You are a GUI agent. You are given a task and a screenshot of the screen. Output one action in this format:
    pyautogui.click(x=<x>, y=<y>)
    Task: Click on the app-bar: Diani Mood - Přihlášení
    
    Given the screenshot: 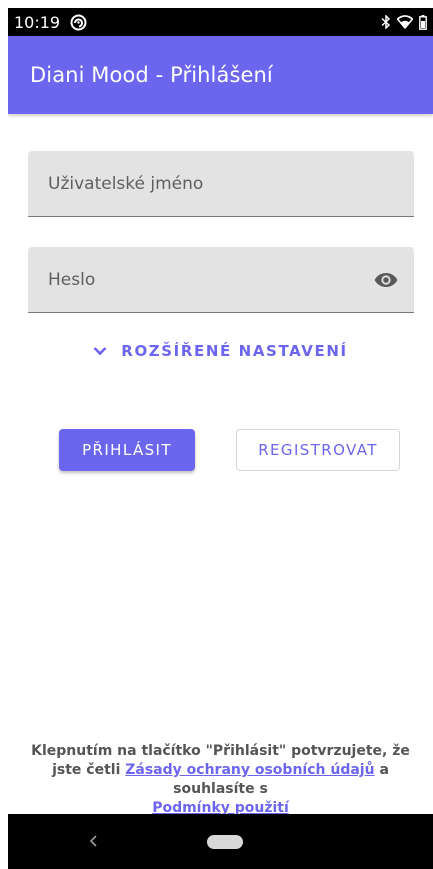 What is the action you would take?
    pyautogui.click(x=220, y=75)
    